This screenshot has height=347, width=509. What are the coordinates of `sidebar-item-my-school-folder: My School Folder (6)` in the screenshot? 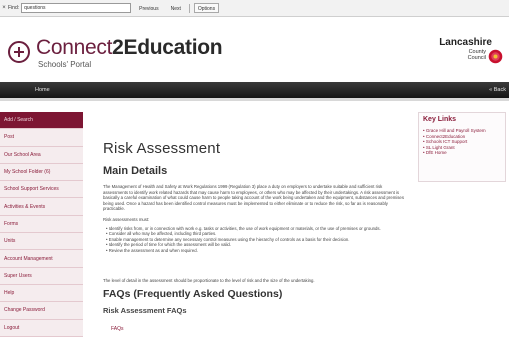 It's located at (41, 173).